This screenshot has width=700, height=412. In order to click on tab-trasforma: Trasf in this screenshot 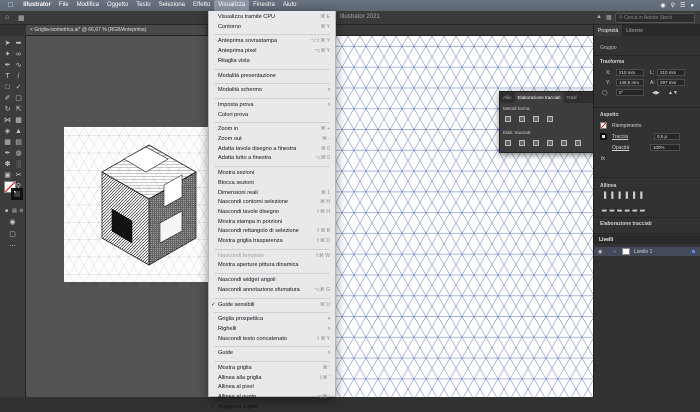, I will do `click(572, 97)`.